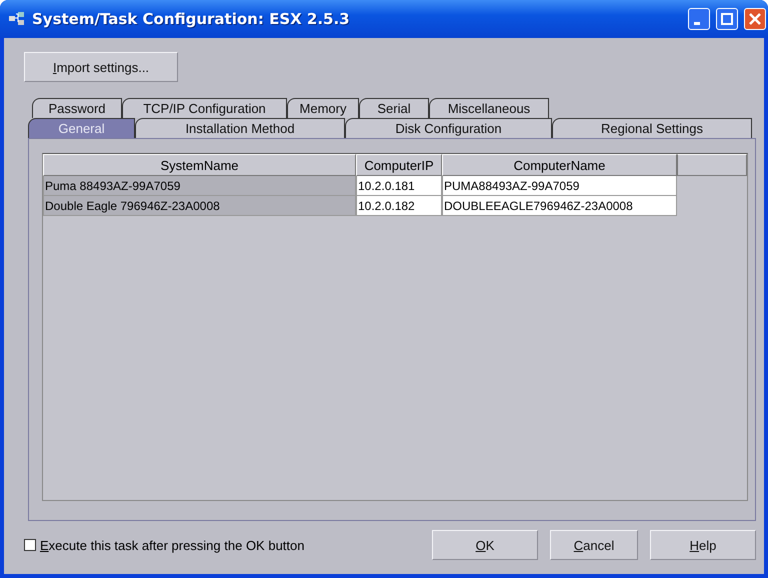 The width and height of the screenshot is (768, 578). Describe the element at coordinates (191, 19) in the screenshot. I see `window-title: System/Task Configuration: ESX 2.5.3` at that location.